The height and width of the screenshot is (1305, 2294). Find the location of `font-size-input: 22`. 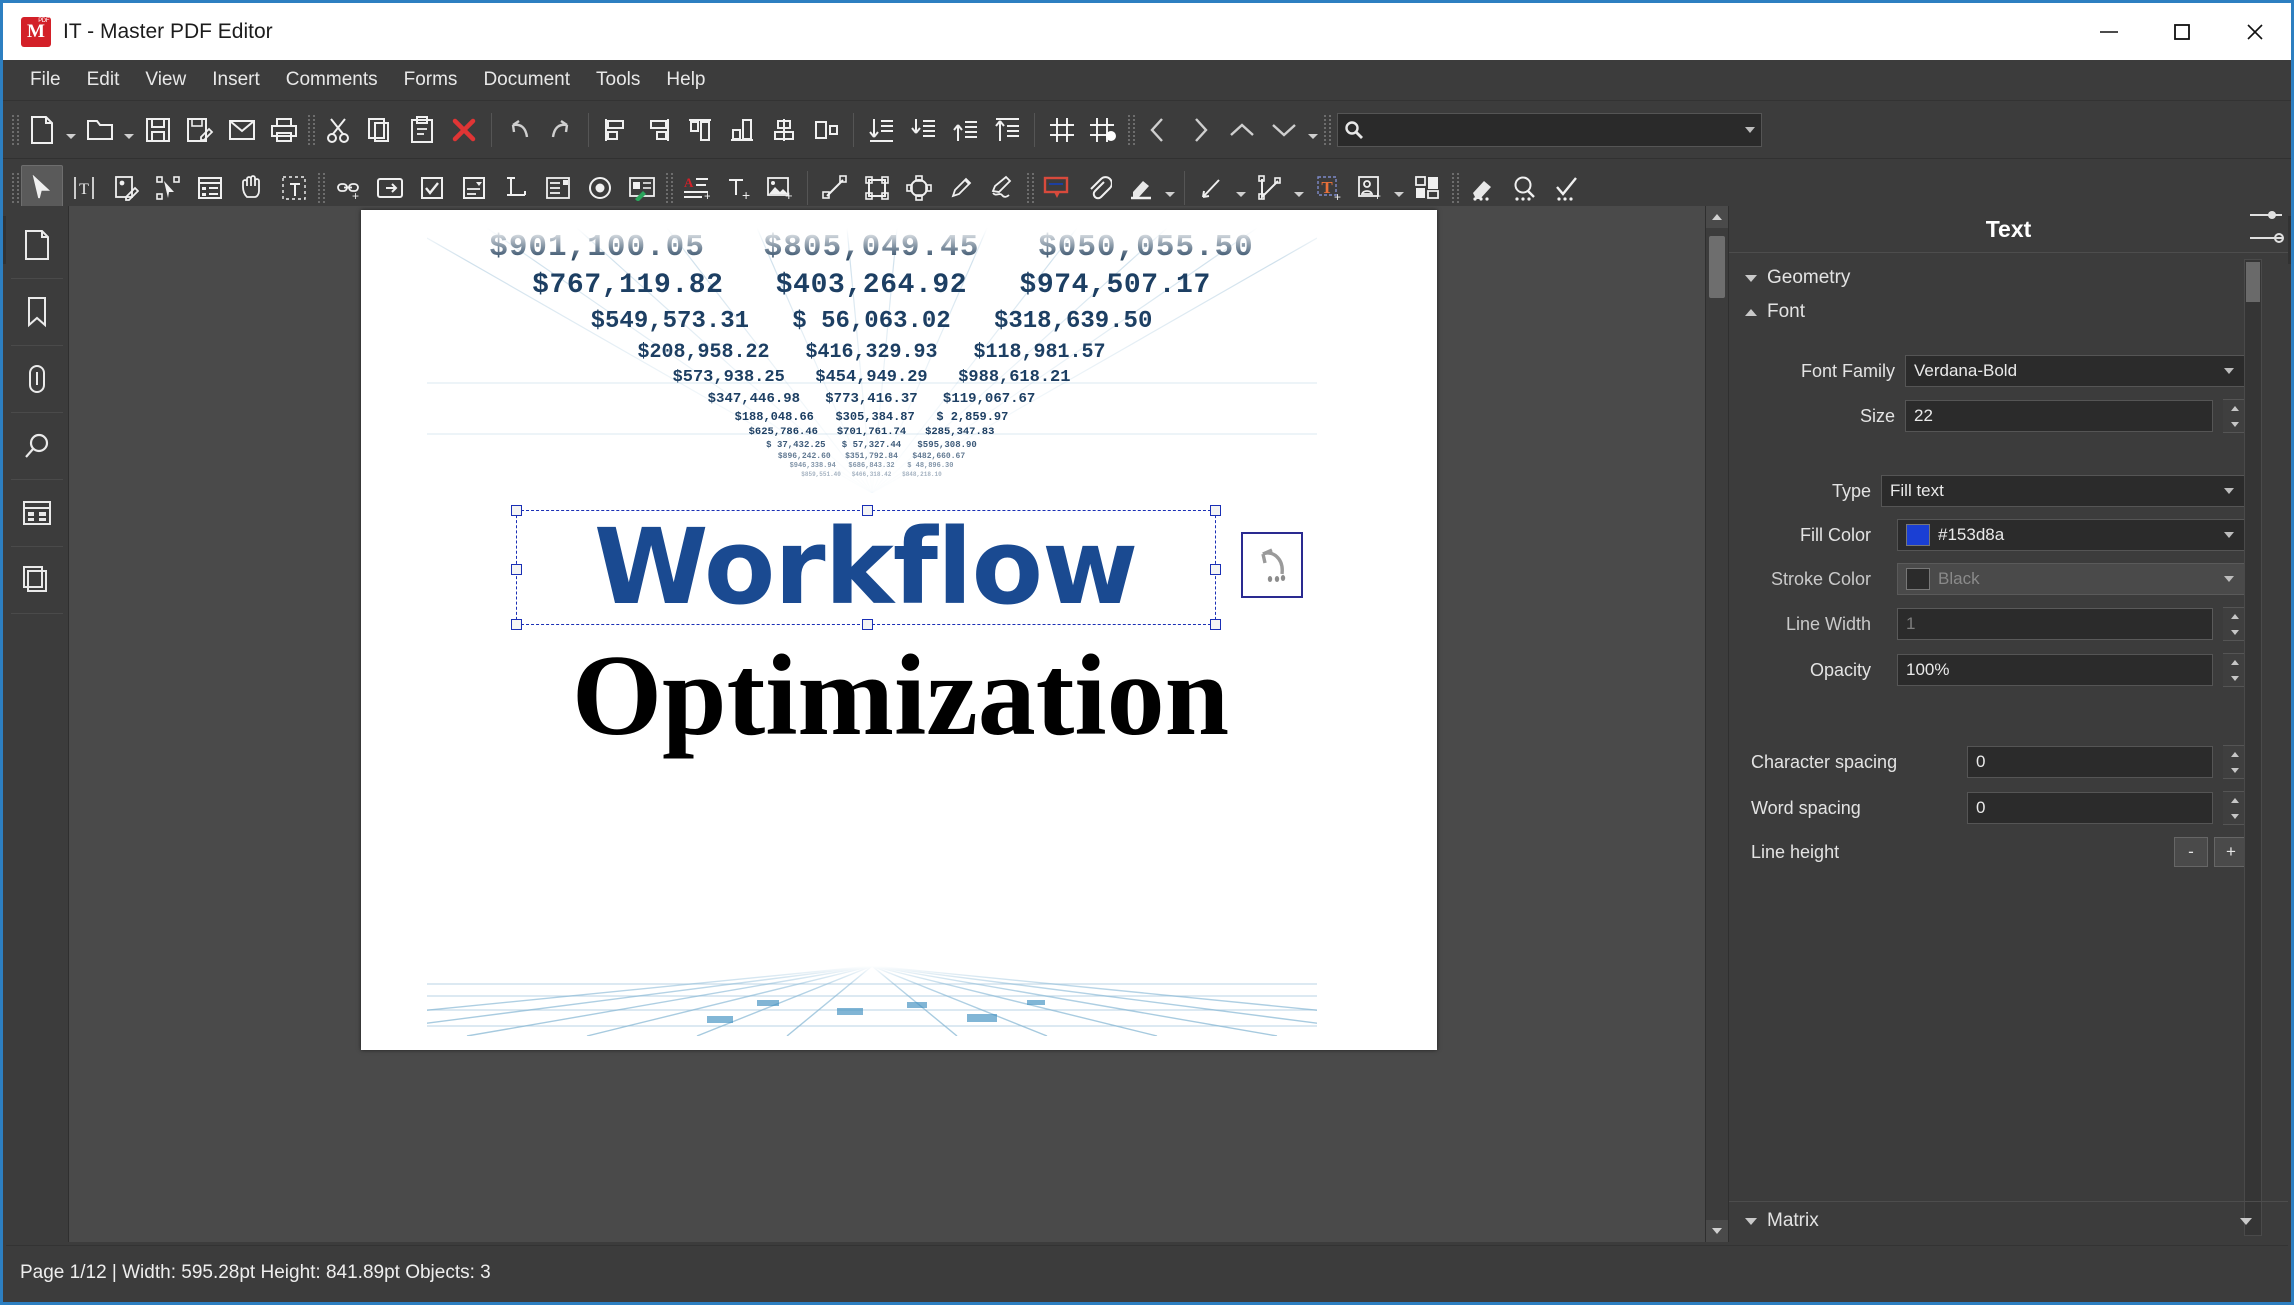

font-size-input: 22 is located at coordinates (2059, 416).